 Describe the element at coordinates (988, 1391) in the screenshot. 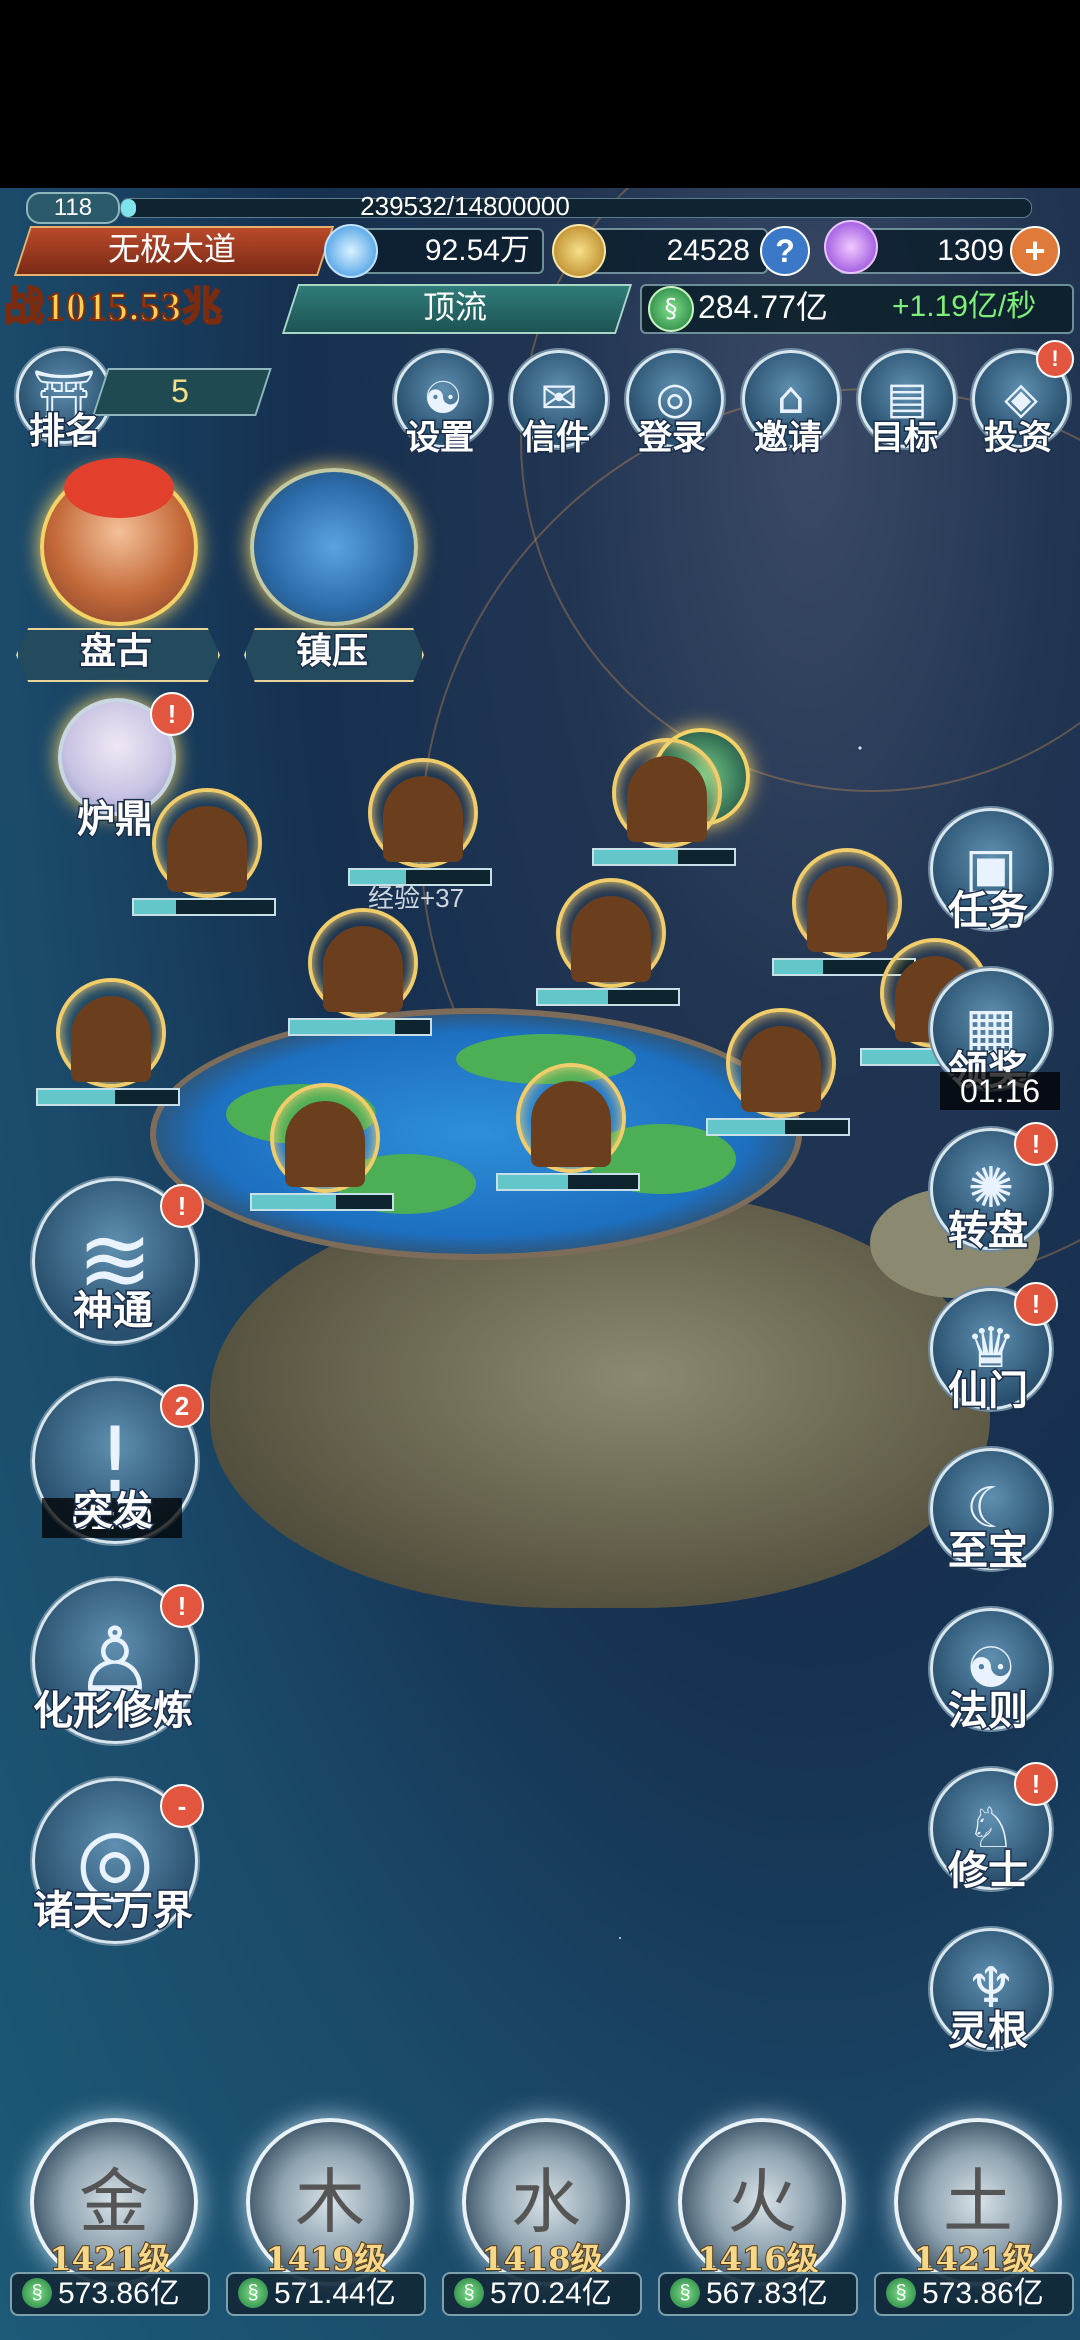

I see `right-button-label: 仙门` at that location.